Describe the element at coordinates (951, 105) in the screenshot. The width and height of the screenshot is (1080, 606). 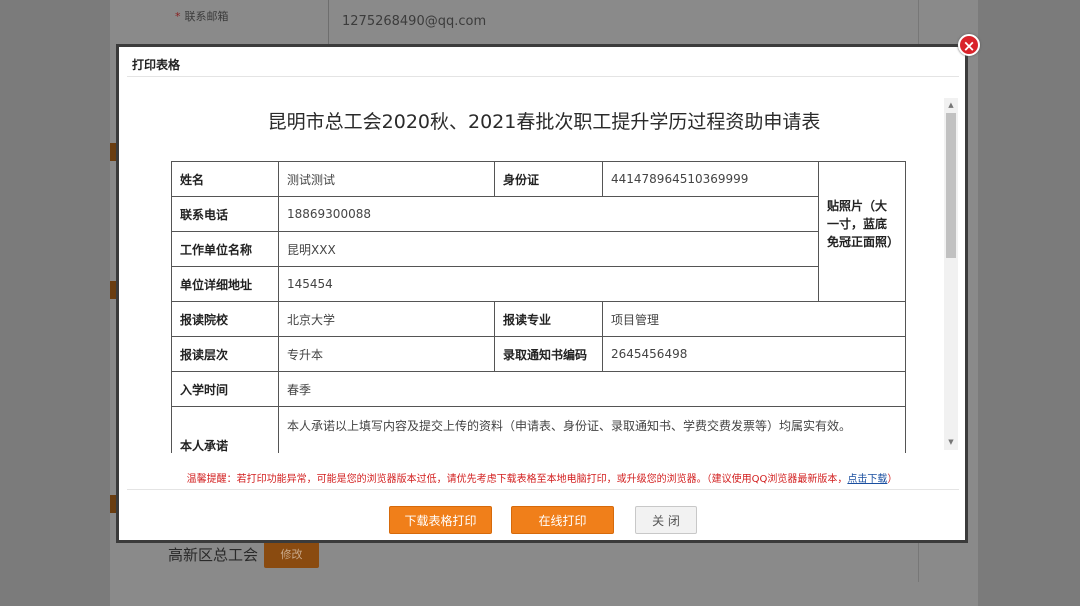
I see `scroll-up-arrow-icon: ▲` at that location.